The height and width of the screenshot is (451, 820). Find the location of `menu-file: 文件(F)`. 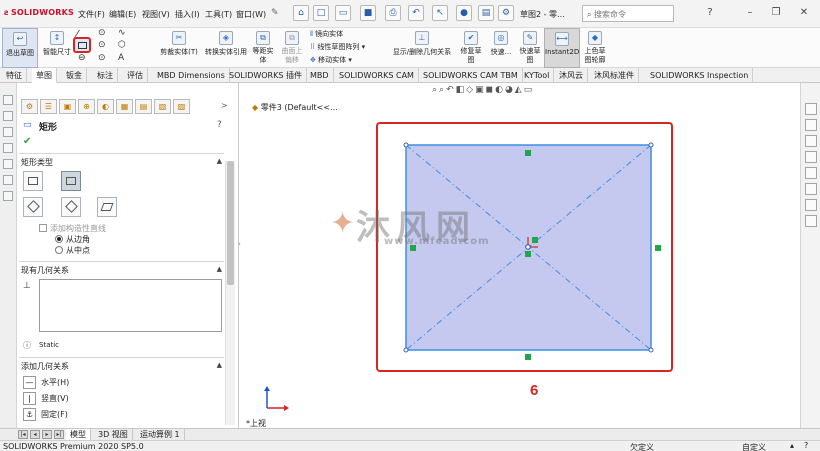

menu-file: 文件(F) is located at coordinates (91, 14).